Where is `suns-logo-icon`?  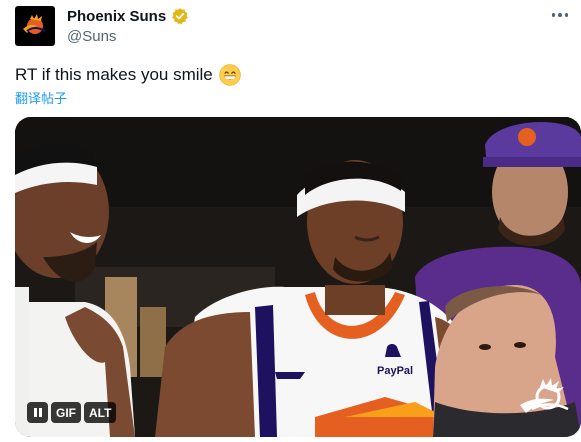
suns-logo-icon is located at coordinates (544, 395).